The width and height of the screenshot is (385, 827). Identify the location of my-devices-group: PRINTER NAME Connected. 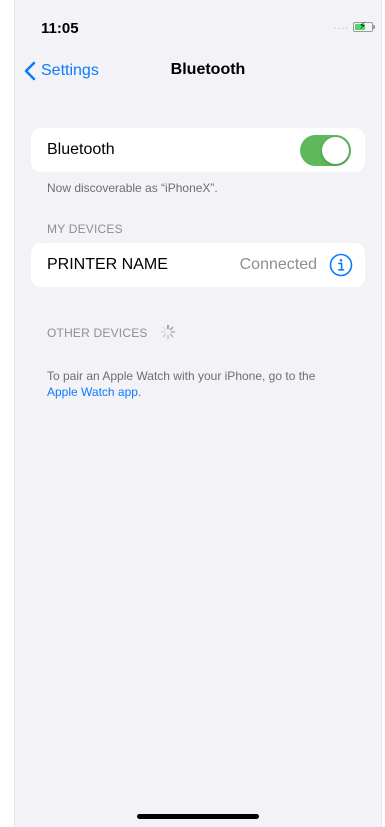
(198, 265).